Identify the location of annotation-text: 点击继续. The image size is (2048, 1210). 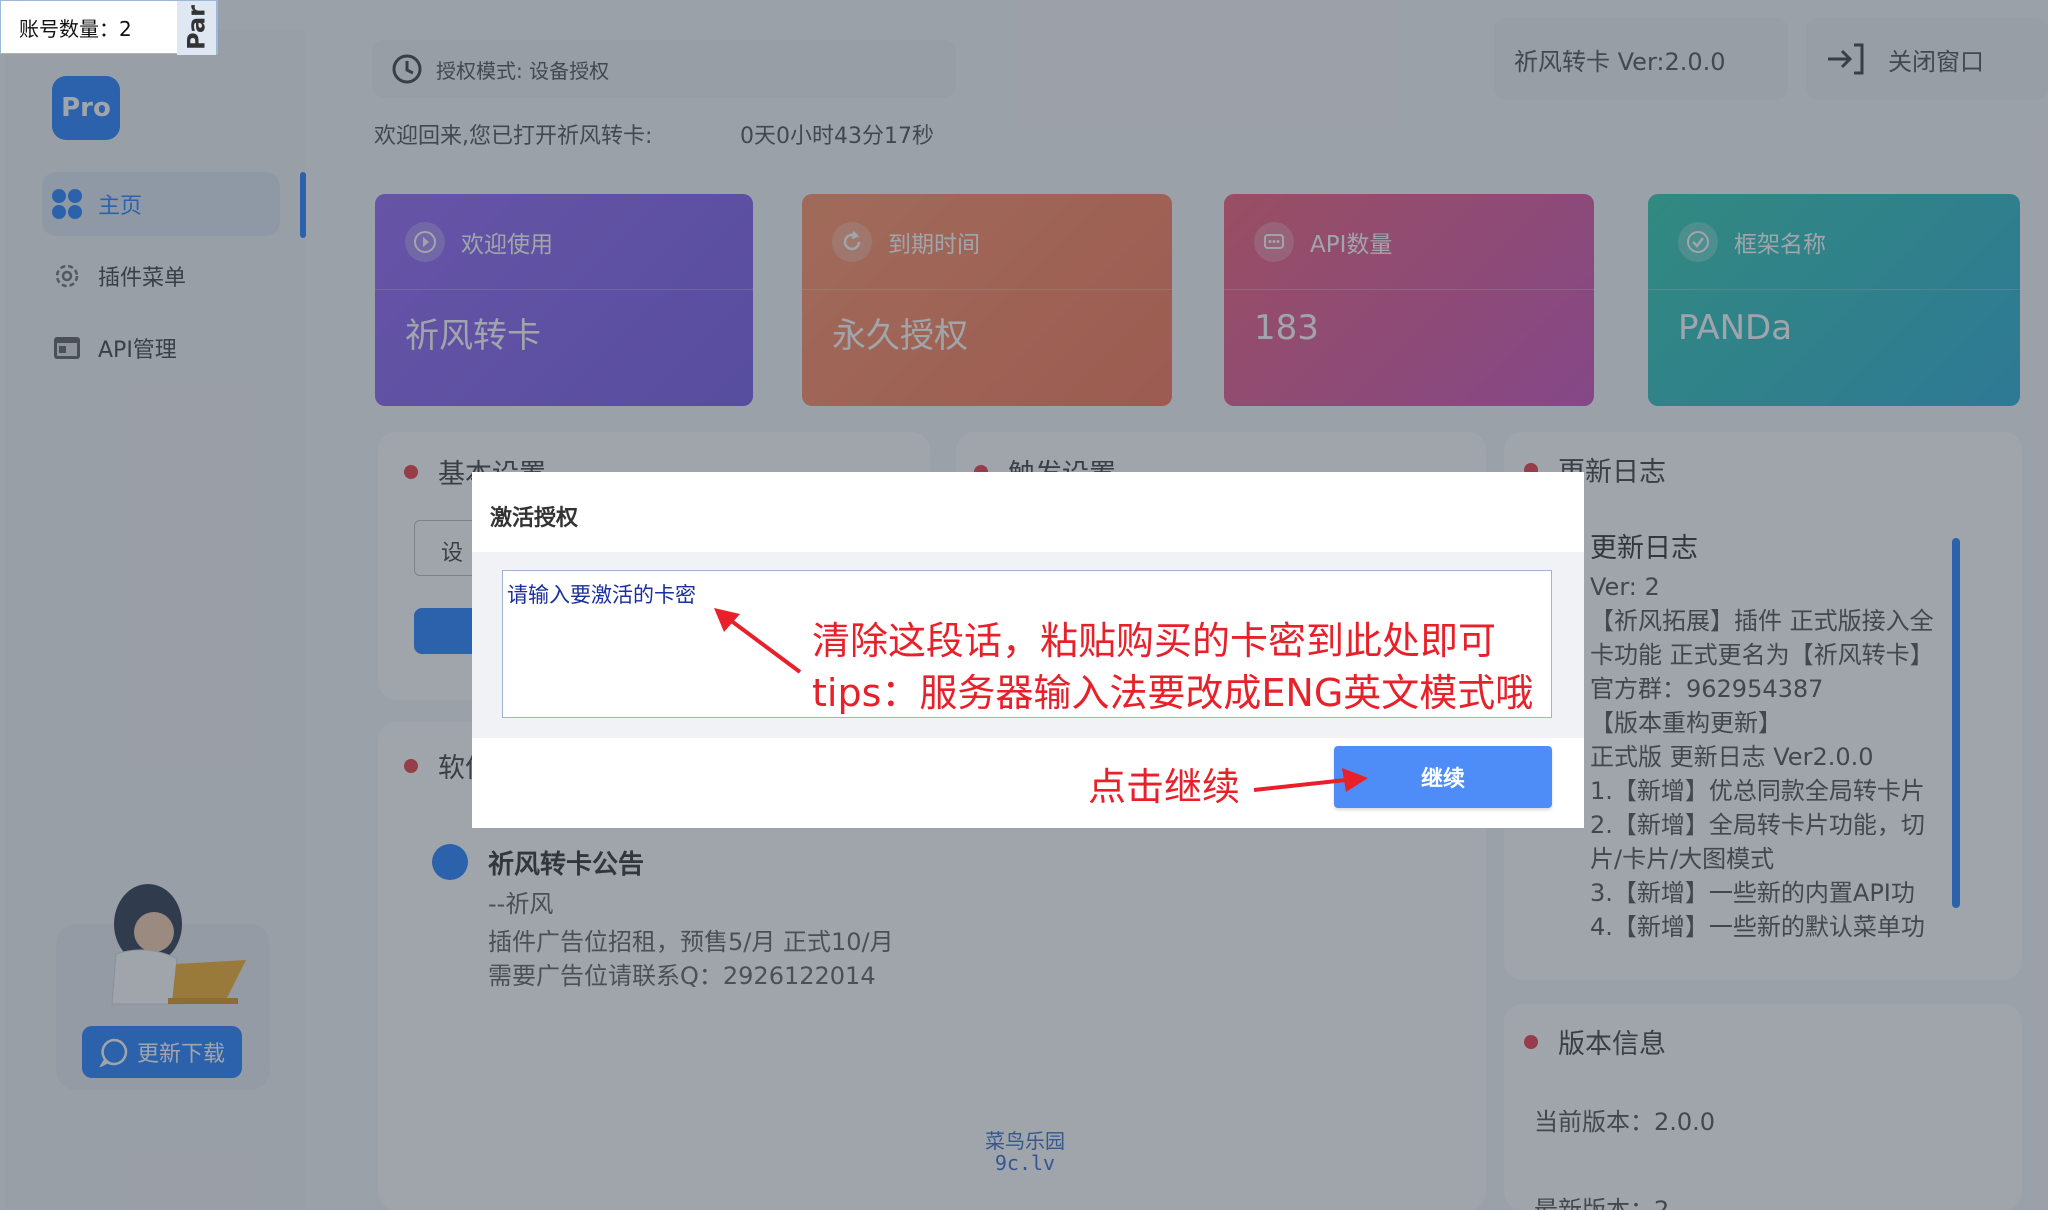
(1164, 787).